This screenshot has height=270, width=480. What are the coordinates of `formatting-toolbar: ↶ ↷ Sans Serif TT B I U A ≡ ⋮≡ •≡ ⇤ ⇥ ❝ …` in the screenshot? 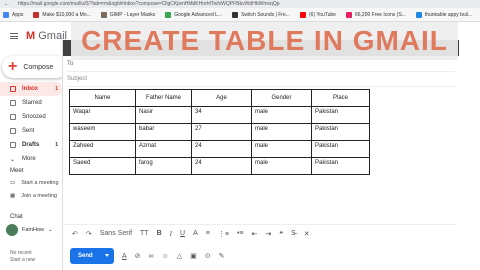 It's located at (260, 233).